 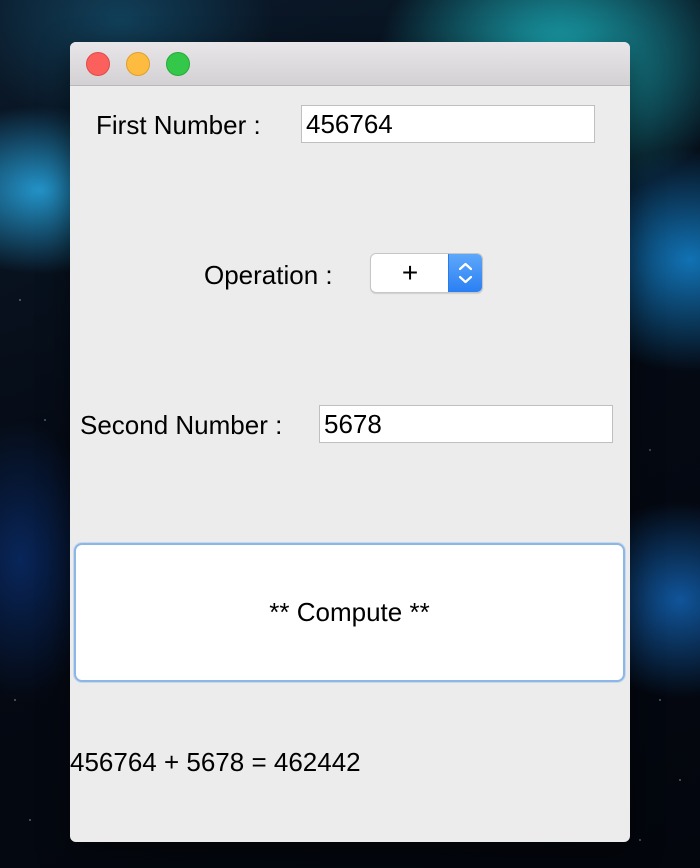 I want to click on result-text: 456764 + 5678 = 462442, so click(x=215, y=762).